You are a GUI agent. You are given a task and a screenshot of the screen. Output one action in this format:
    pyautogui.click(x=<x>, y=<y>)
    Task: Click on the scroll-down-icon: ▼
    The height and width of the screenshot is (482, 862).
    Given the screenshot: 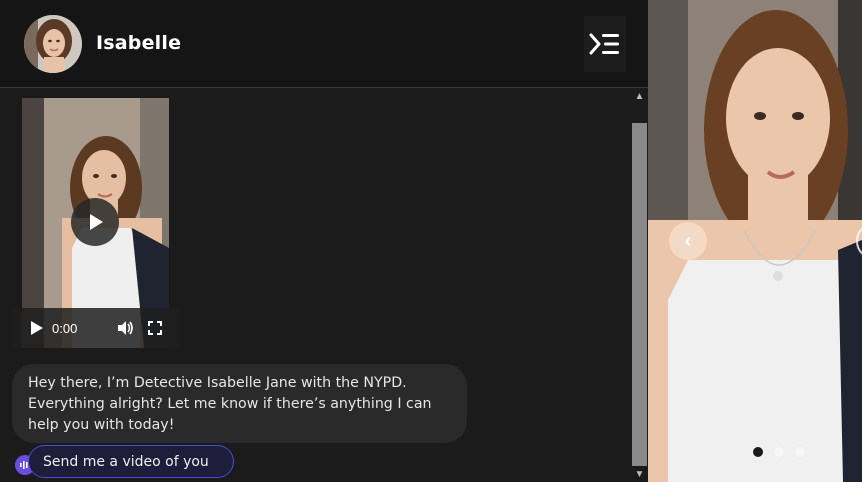 What is the action you would take?
    pyautogui.click(x=639, y=474)
    